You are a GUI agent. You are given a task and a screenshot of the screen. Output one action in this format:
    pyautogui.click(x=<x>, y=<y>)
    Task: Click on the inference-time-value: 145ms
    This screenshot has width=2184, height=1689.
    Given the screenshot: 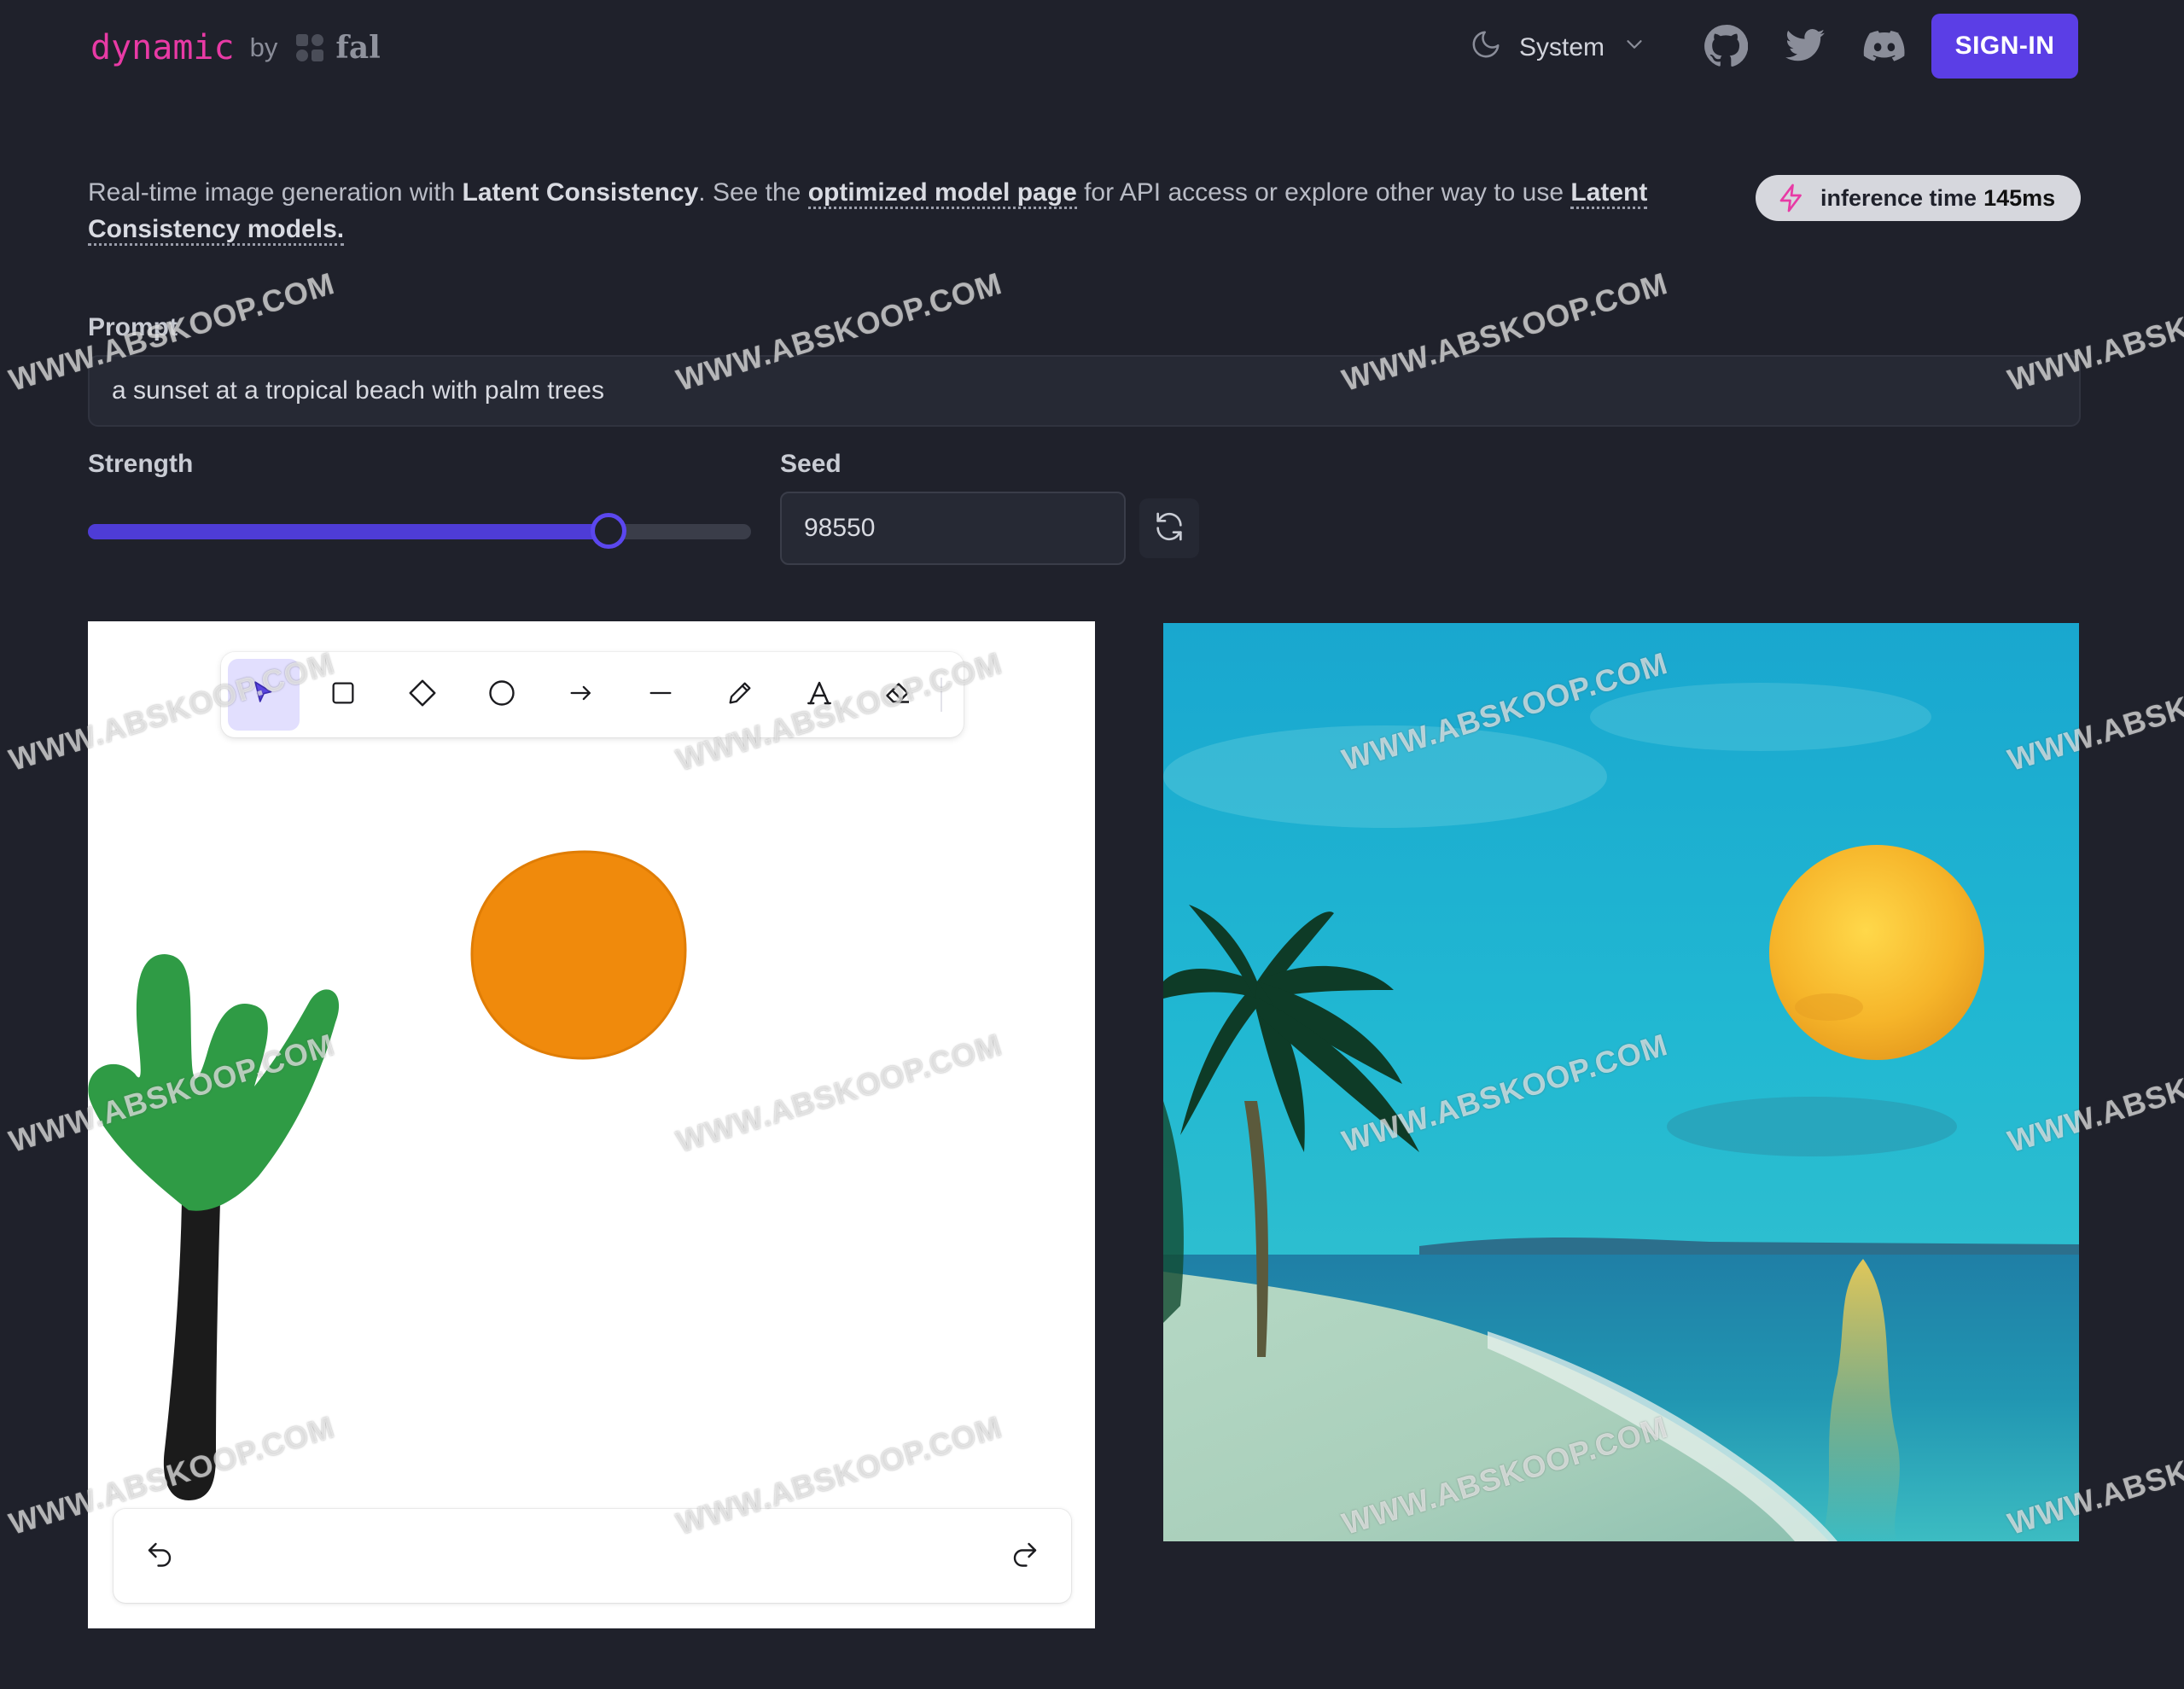 What is the action you would take?
    pyautogui.click(x=2019, y=198)
    